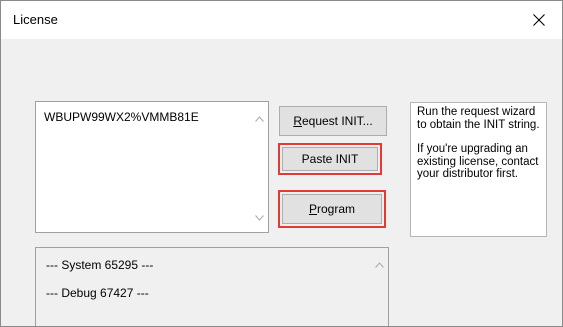  Describe the element at coordinates (97, 293) in the screenshot. I see `log-line-debug: --- Debug 67427 ---` at that location.